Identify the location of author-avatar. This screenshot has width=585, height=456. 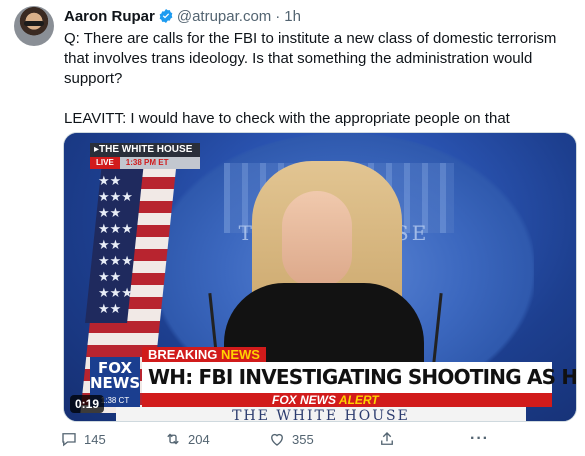
(34, 26).